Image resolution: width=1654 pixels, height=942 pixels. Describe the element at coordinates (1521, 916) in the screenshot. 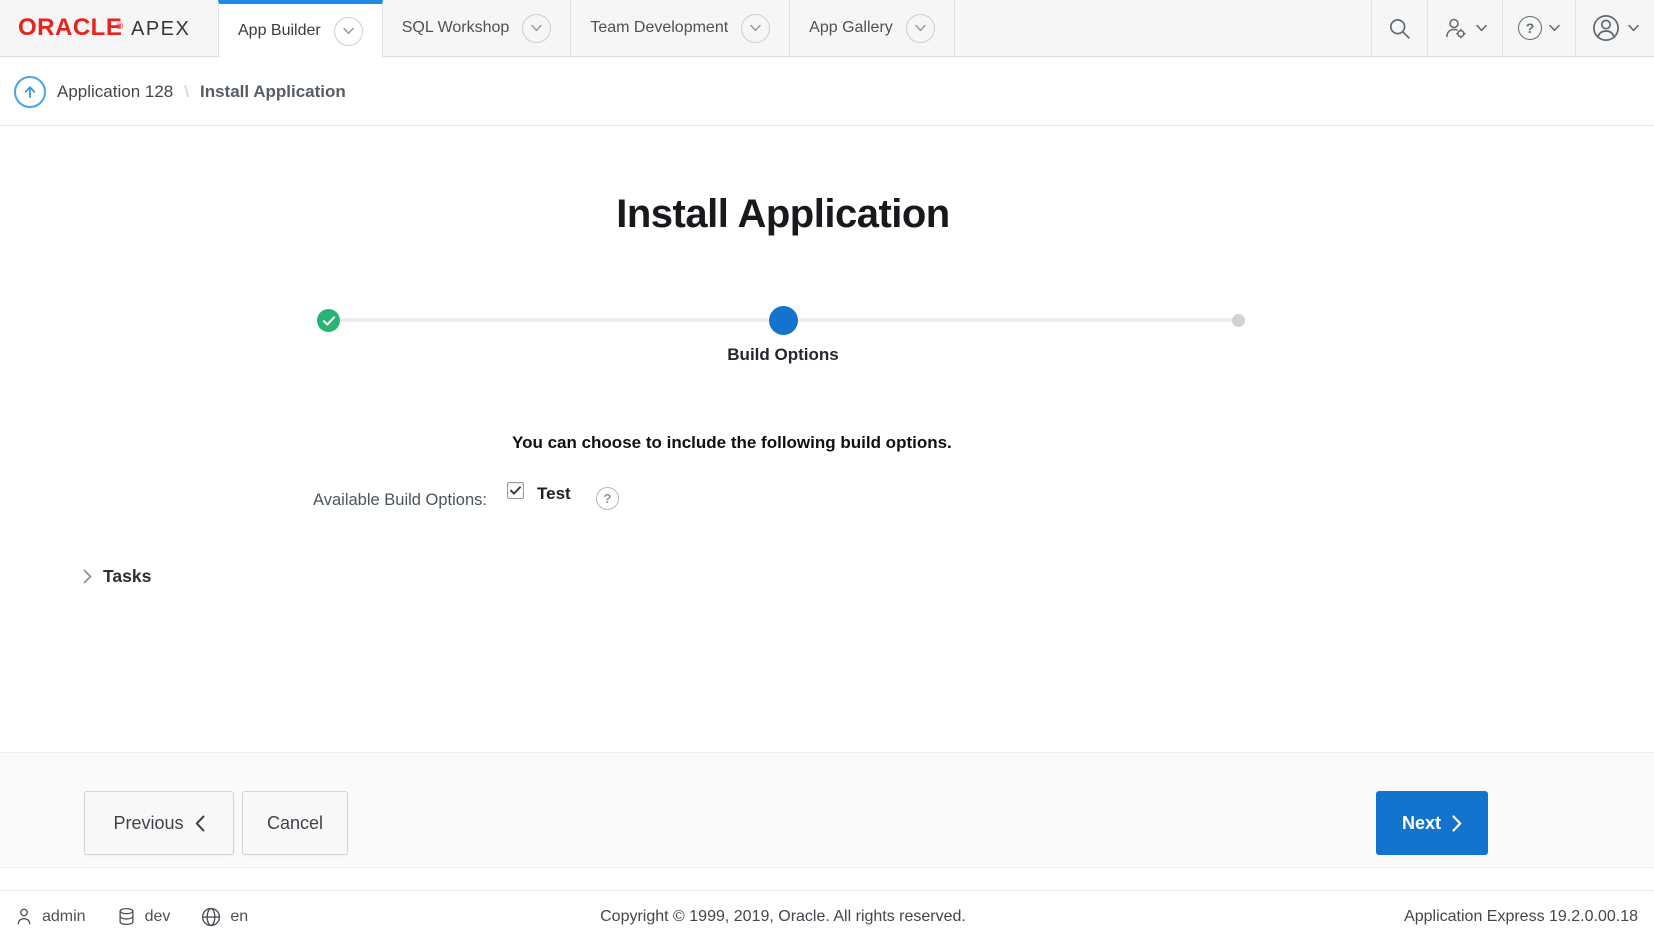

I see `version-text: Application Express 19.2.0.00.18` at that location.